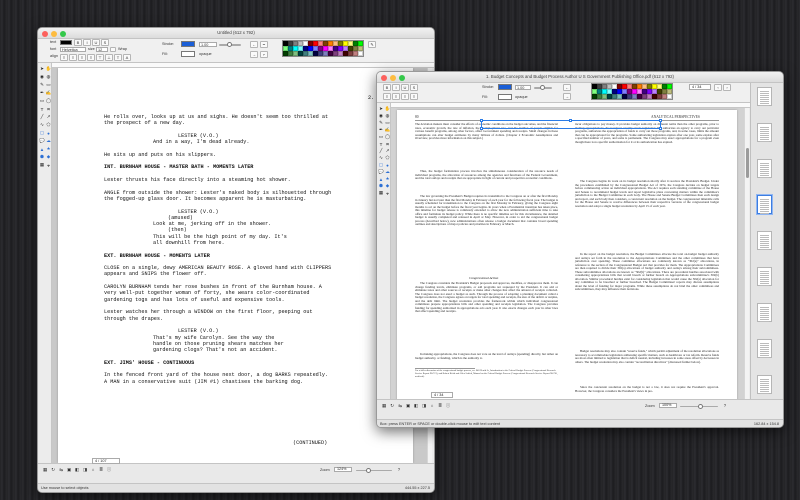 The image size is (800, 500). I want to click on wrap-checkbox, so click(113, 49).